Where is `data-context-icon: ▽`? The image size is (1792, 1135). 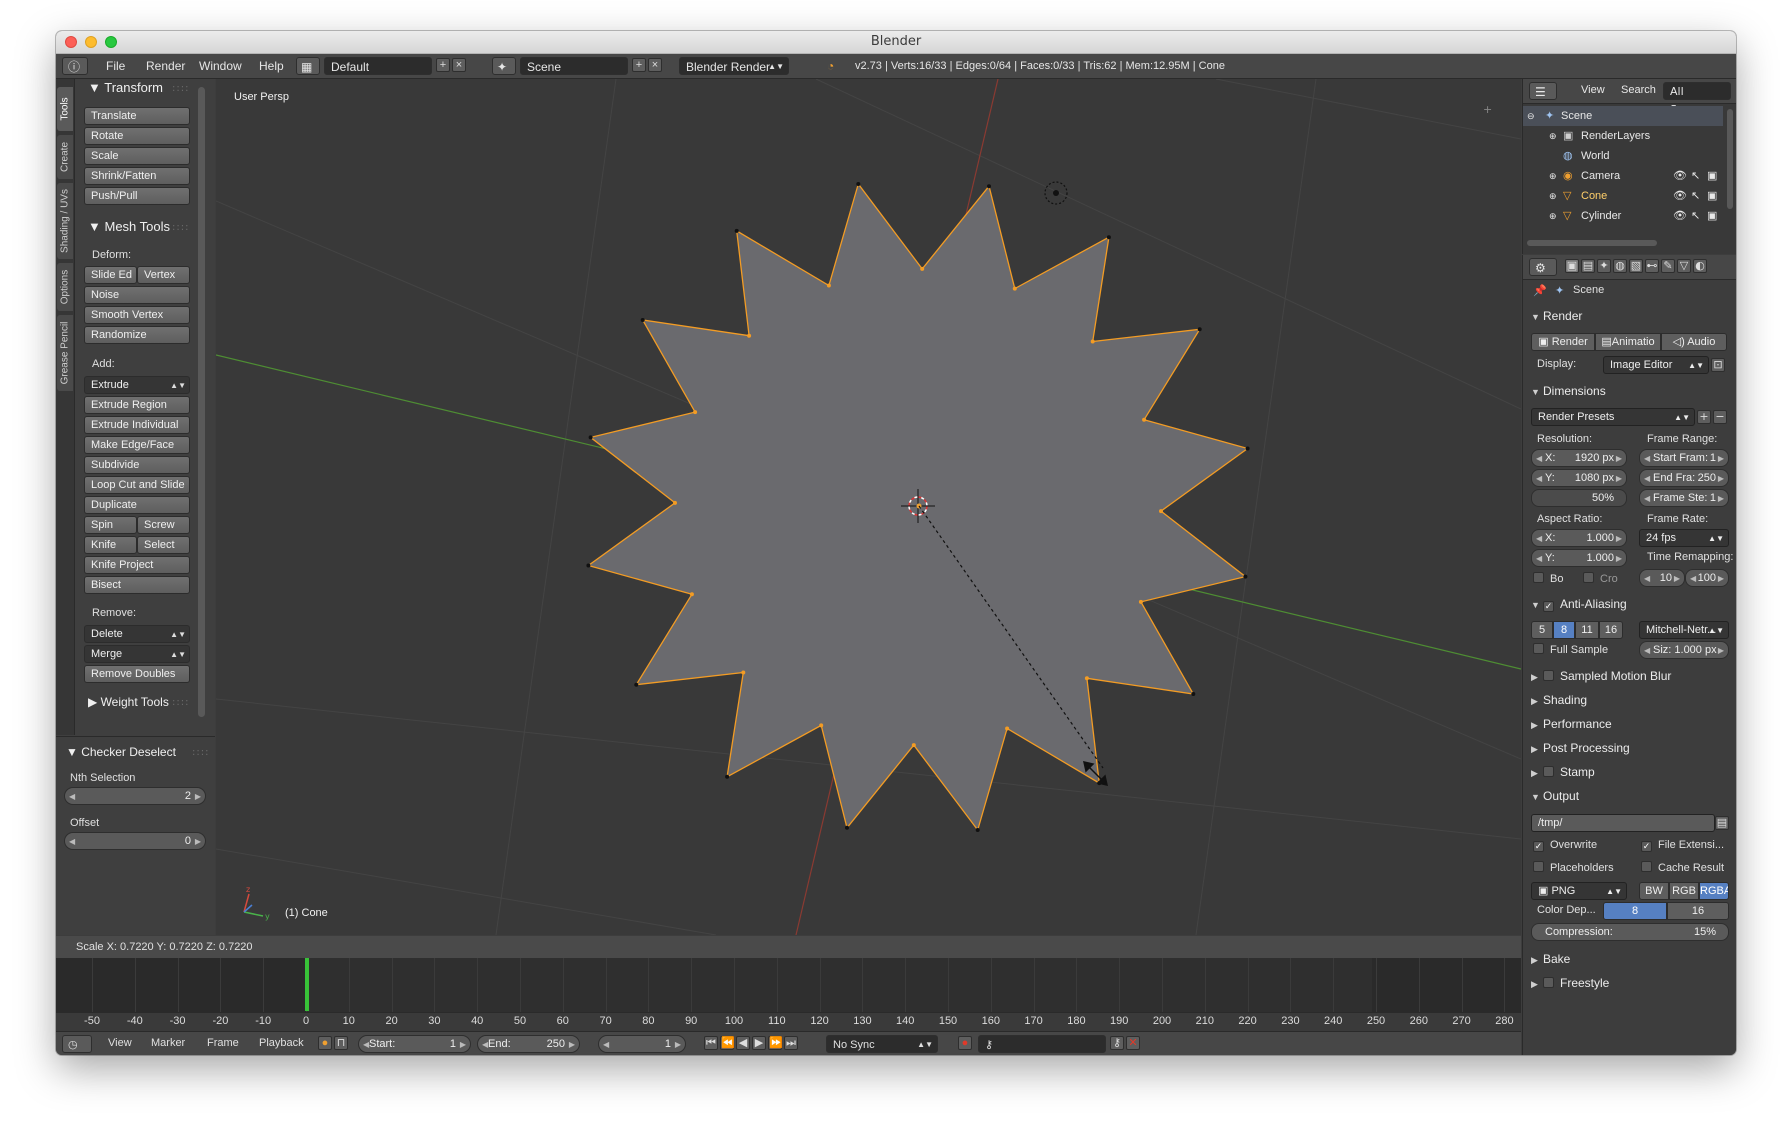 data-context-icon: ▽ is located at coordinates (1684, 266).